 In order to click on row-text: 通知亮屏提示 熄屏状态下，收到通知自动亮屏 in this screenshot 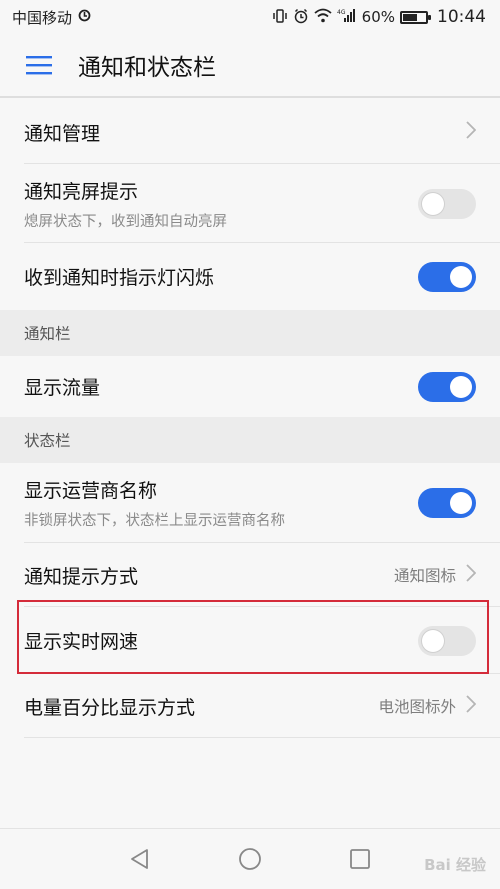, I will do `click(221, 204)`.